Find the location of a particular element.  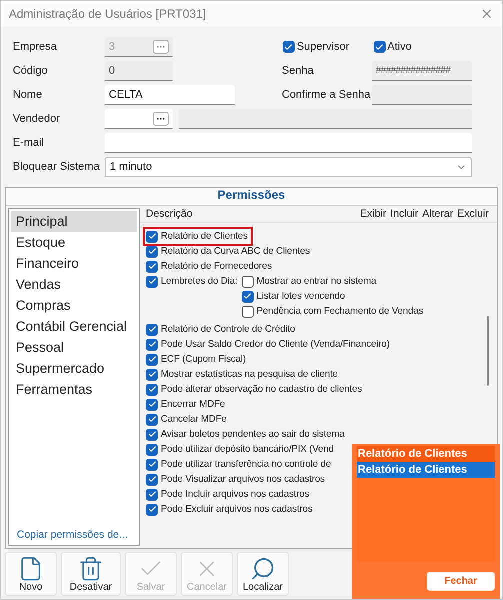

input-field: 0 is located at coordinates (139, 71).